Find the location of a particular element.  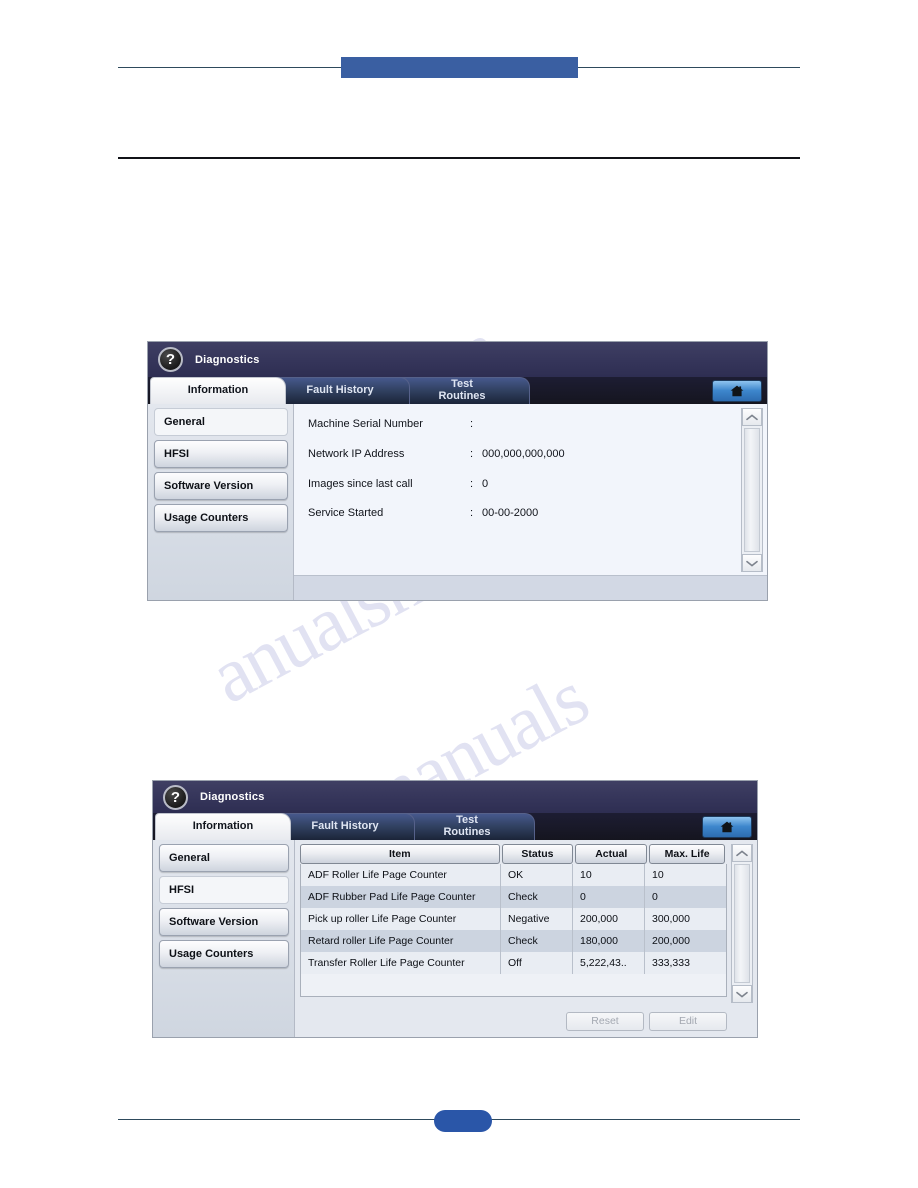

info-row: Images since last call : 0 is located at coordinates (524, 485).